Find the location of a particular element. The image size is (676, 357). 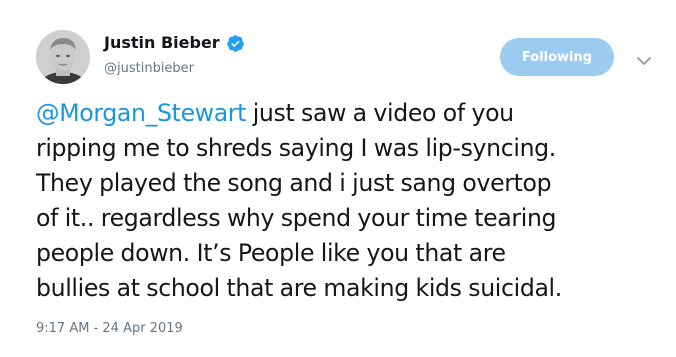

user-handle: @justinbieber is located at coordinates (149, 69).